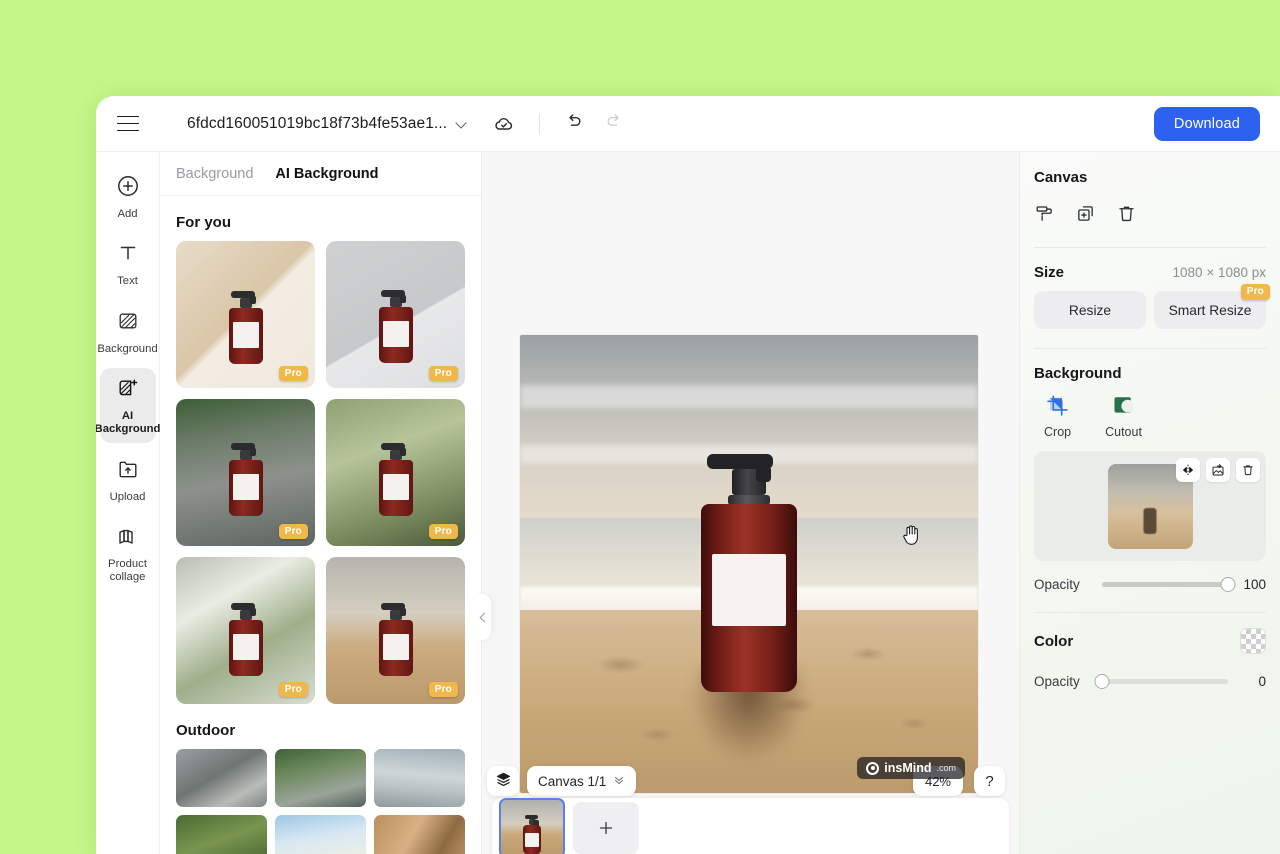 The image size is (1280, 854). Describe the element at coordinates (908, 768) in the screenshot. I see `watermark-brand: insMind` at that location.